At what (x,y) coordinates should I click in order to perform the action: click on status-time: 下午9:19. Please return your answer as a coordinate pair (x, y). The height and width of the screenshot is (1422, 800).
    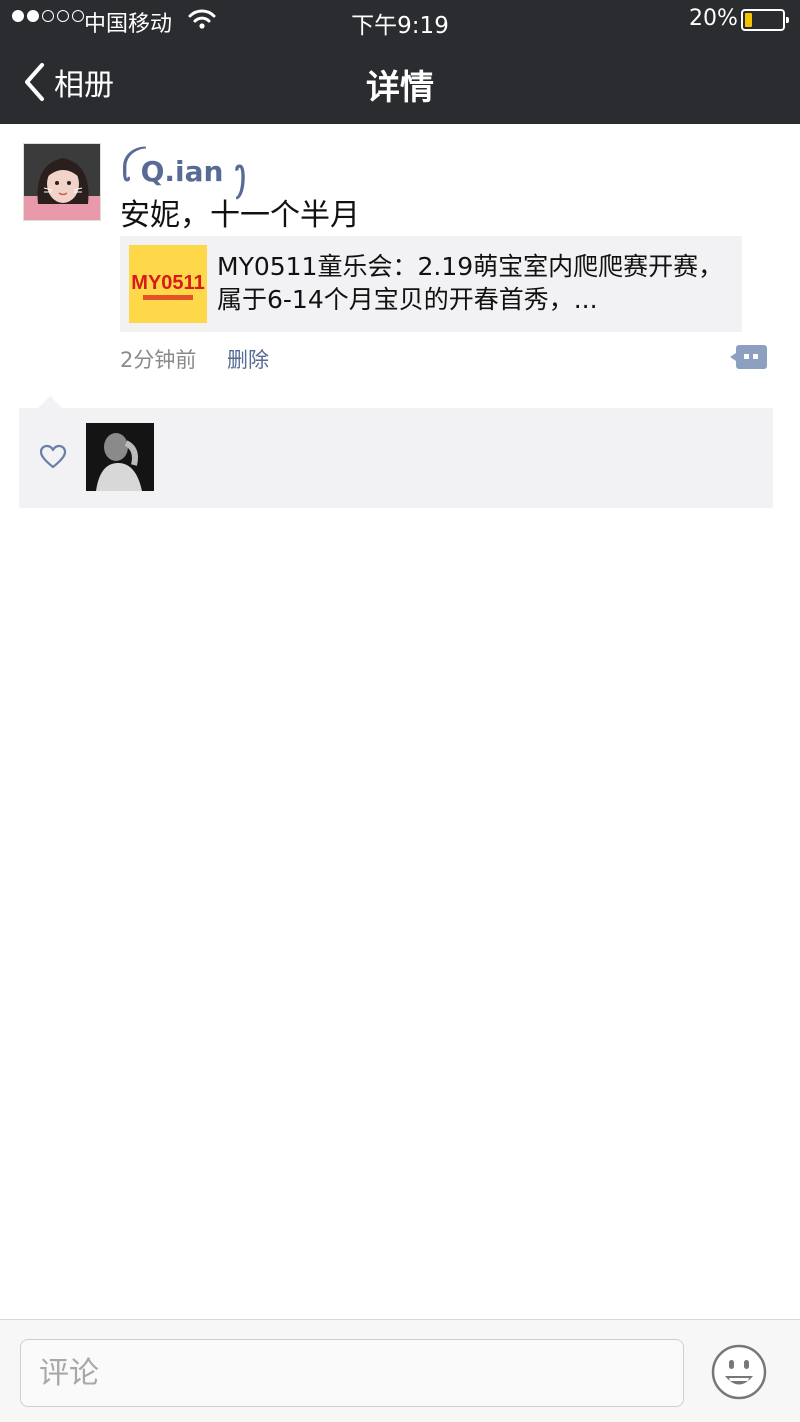
    Looking at the image, I should click on (400, 26).